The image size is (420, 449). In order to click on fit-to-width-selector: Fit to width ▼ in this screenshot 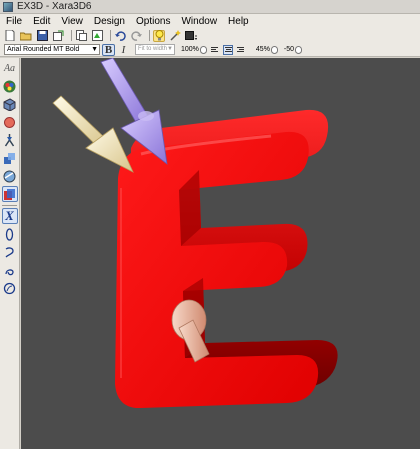, I will do `click(155, 49)`.